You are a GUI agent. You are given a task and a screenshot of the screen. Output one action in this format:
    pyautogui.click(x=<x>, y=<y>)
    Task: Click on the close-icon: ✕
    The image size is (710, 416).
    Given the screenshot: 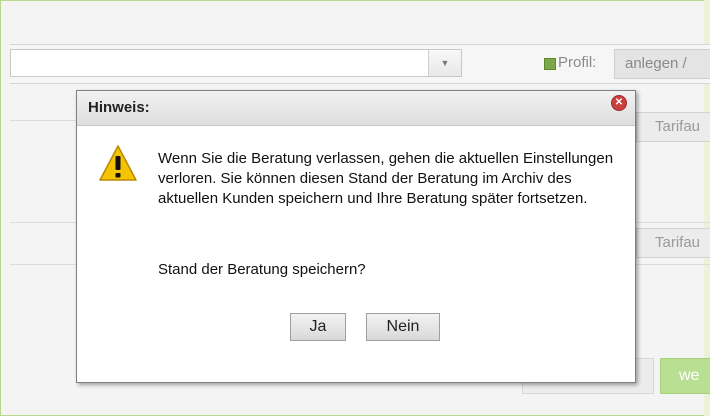 What is the action you would take?
    pyautogui.click(x=619, y=102)
    